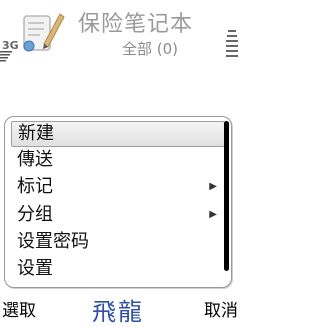 The height and width of the screenshot is (327, 320). Describe the element at coordinates (117, 269) in the screenshot. I see `menu-item-settings: 设置` at that location.